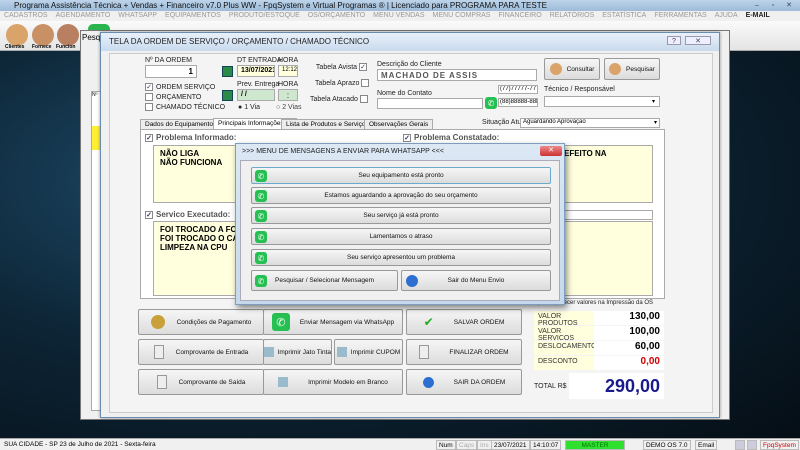 This screenshot has height=450, width=800. I want to click on menu-os-orcamento: OS/ORÇAMENTO, so click(336, 16).